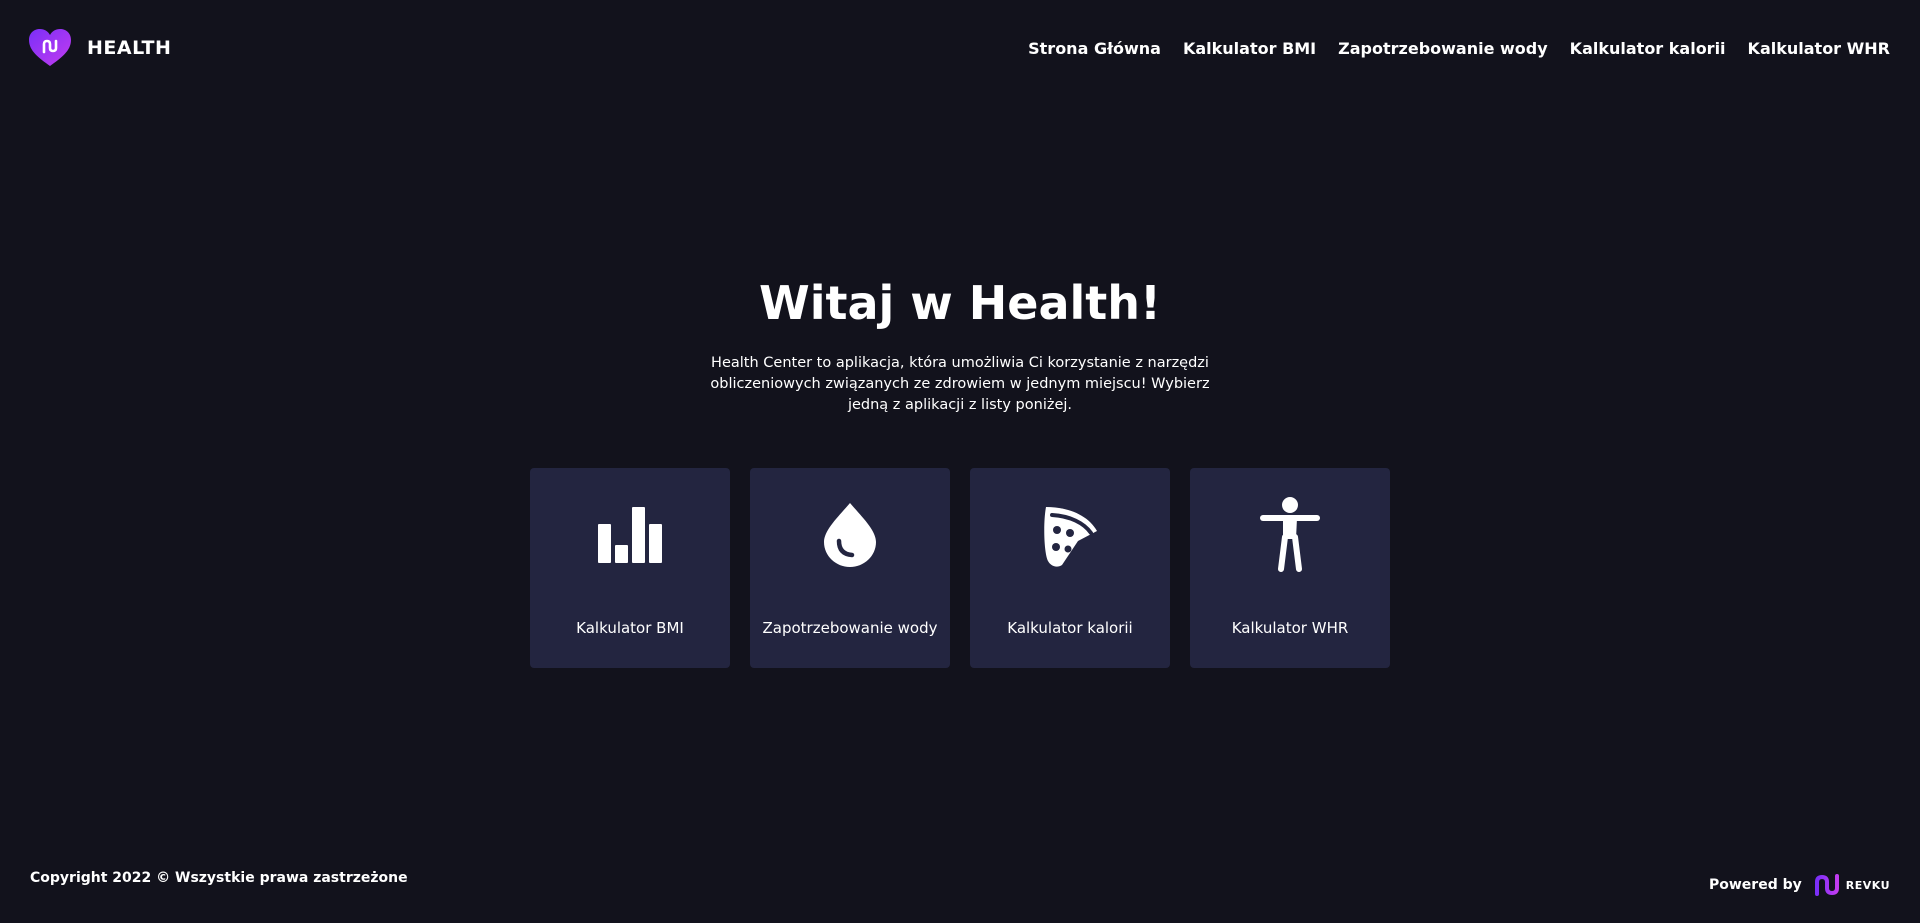  I want to click on card-label: Kalkulator WHR, so click(1290, 628).